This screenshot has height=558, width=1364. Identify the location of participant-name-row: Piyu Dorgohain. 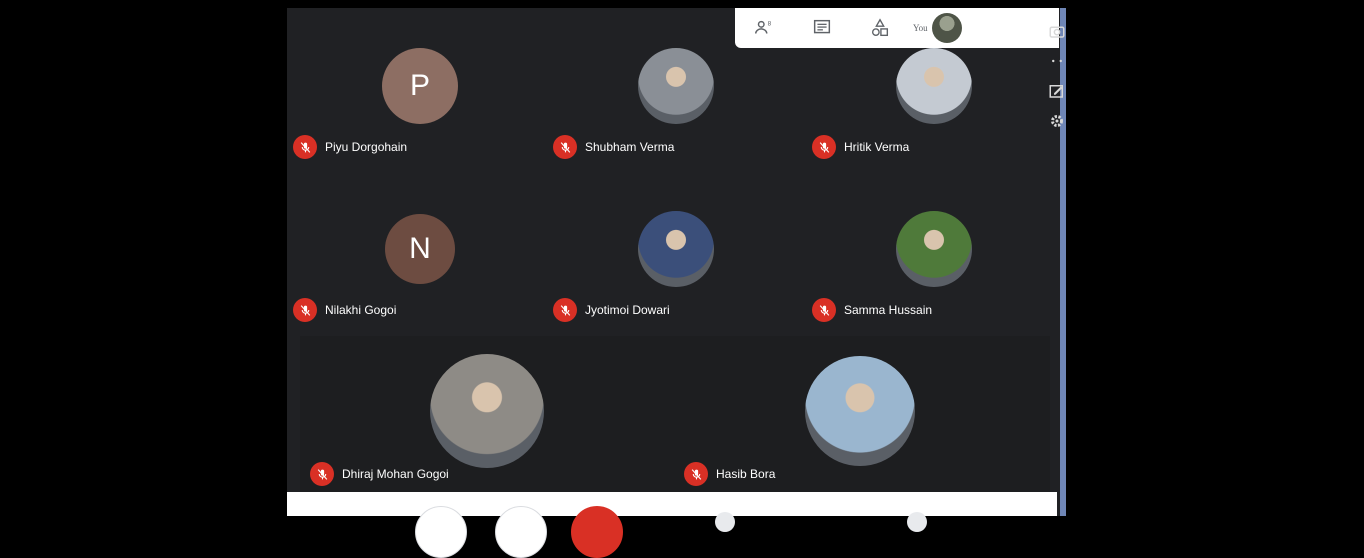
(350, 147).